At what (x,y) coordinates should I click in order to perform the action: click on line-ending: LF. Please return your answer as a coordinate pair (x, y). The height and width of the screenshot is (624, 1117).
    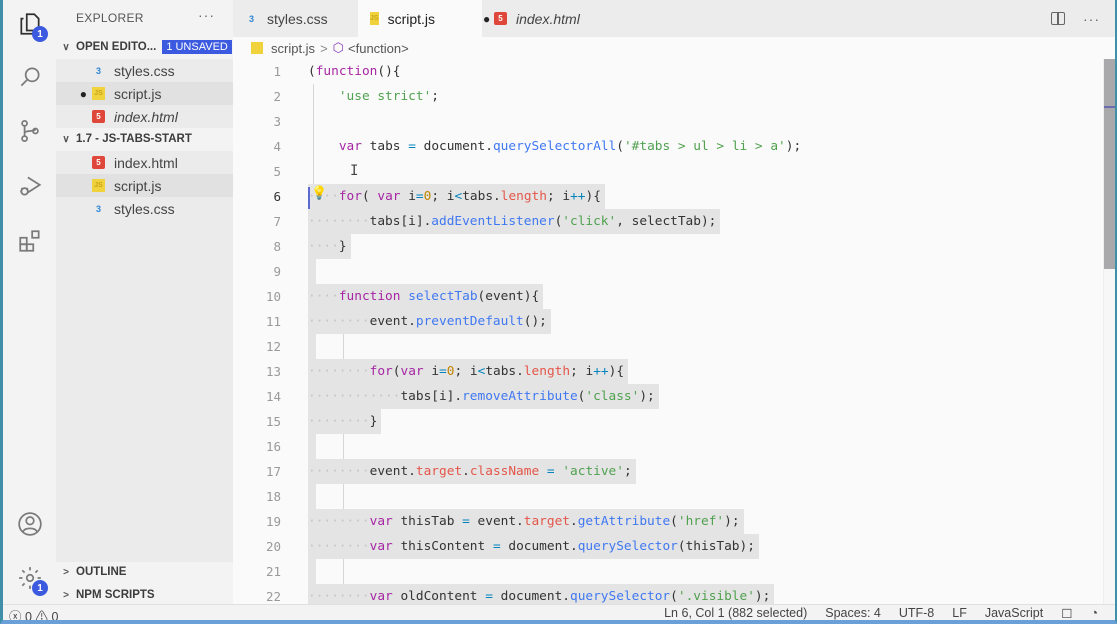
    Looking at the image, I should click on (959, 613).